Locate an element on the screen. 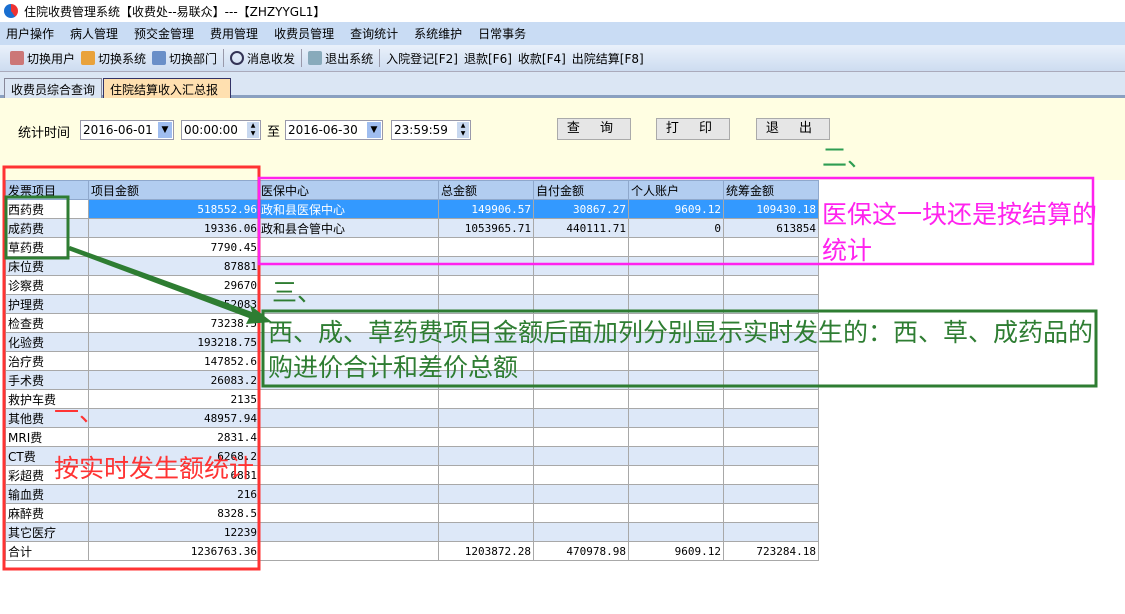 This screenshot has height=614, width=1125. annotation-two-text: 医保这一块还是按结算的统计 is located at coordinates (960, 232).